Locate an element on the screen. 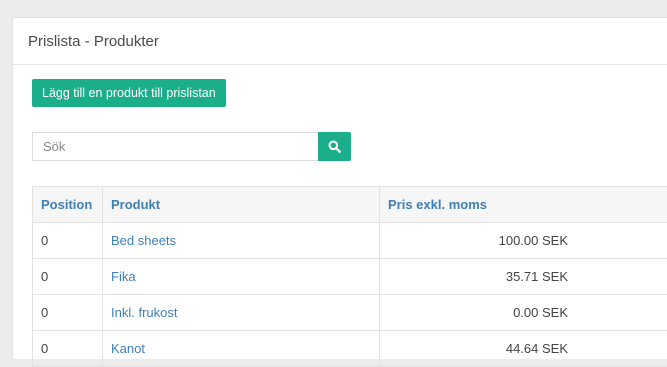 Image resolution: width=667 pixels, height=367 pixels. table-row: 0 Bed sheets 100.00 SEK is located at coordinates (350, 241).